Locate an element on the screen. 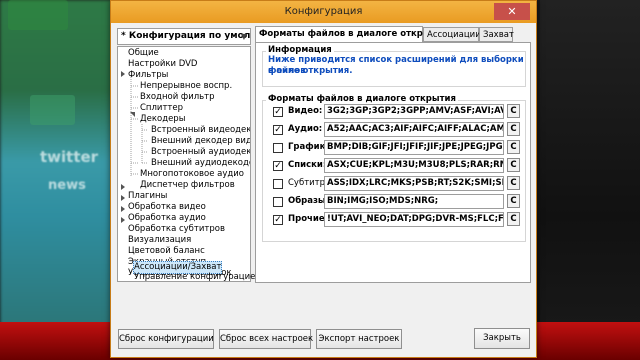 The image size is (640, 360). info-text-line2: в окне открытия. is located at coordinates (310, 71).